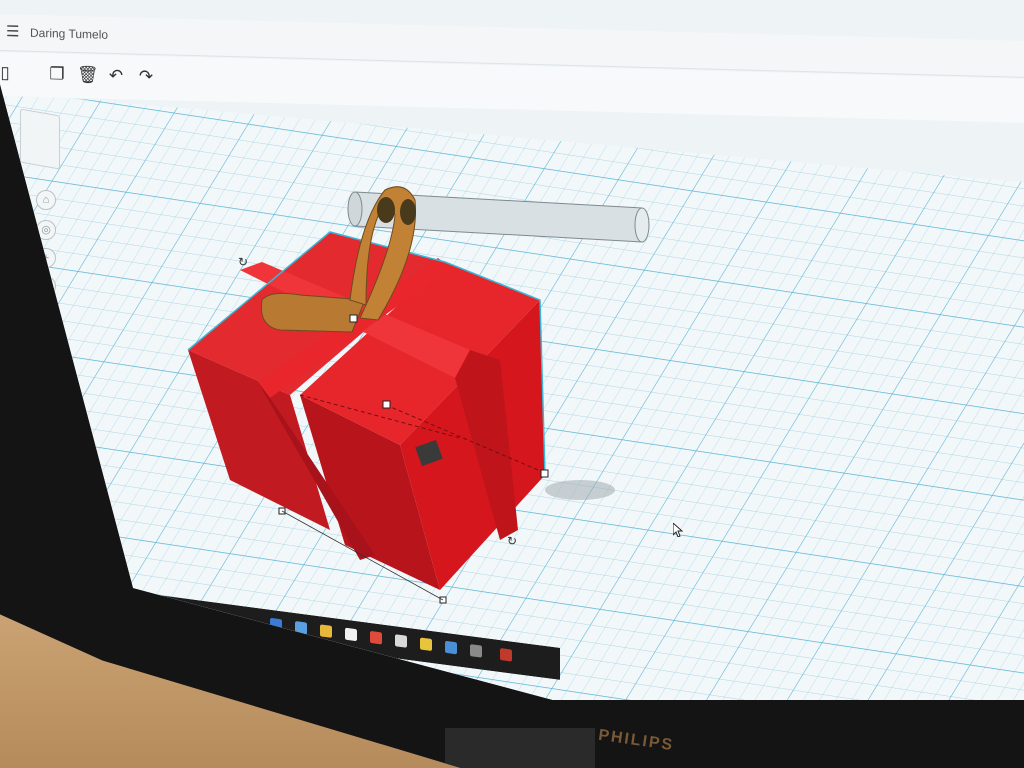 The image size is (1024, 768). Describe the element at coordinates (678, 530) in the screenshot. I see `mouse-cursor-icon` at that location.